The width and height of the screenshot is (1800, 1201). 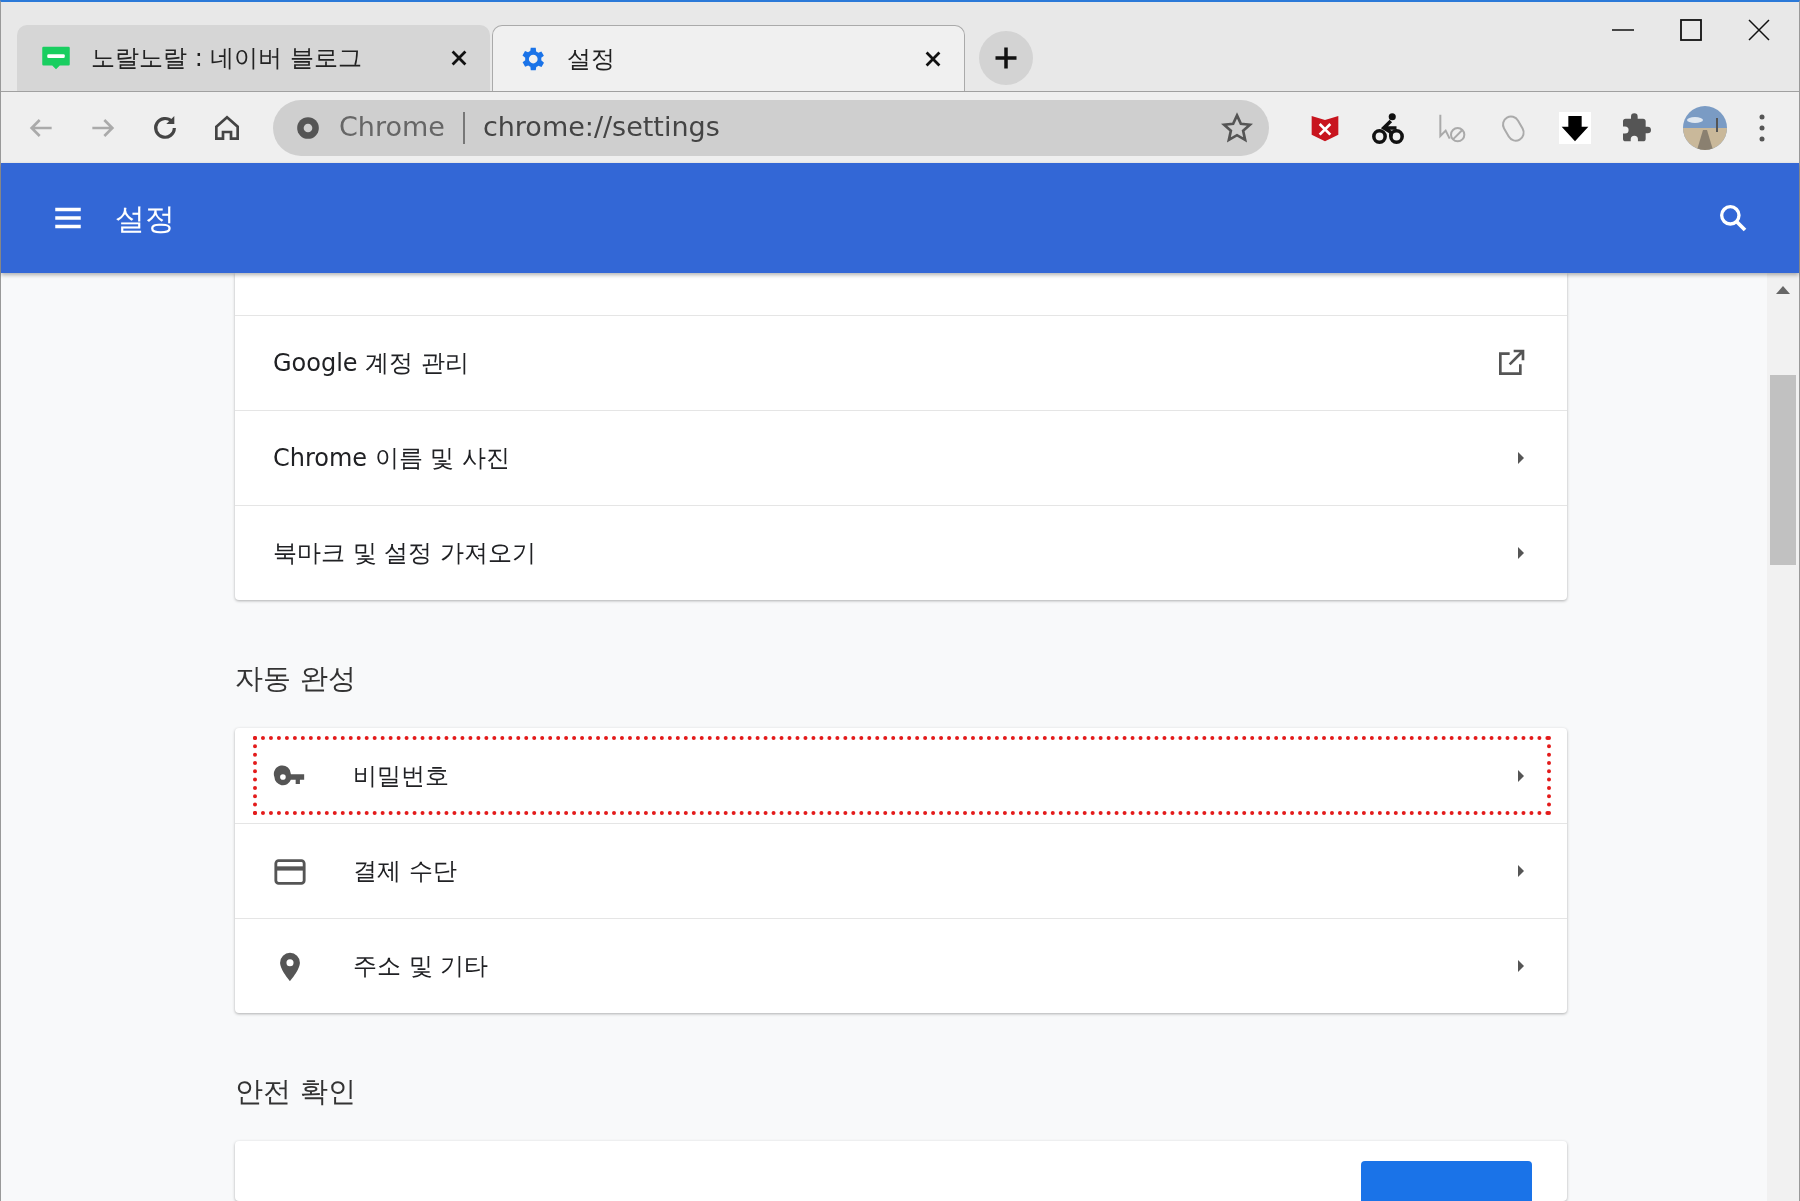 What do you see at coordinates (296, 679) in the screenshot?
I see `section-heading: 자동 완성` at bounding box center [296, 679].